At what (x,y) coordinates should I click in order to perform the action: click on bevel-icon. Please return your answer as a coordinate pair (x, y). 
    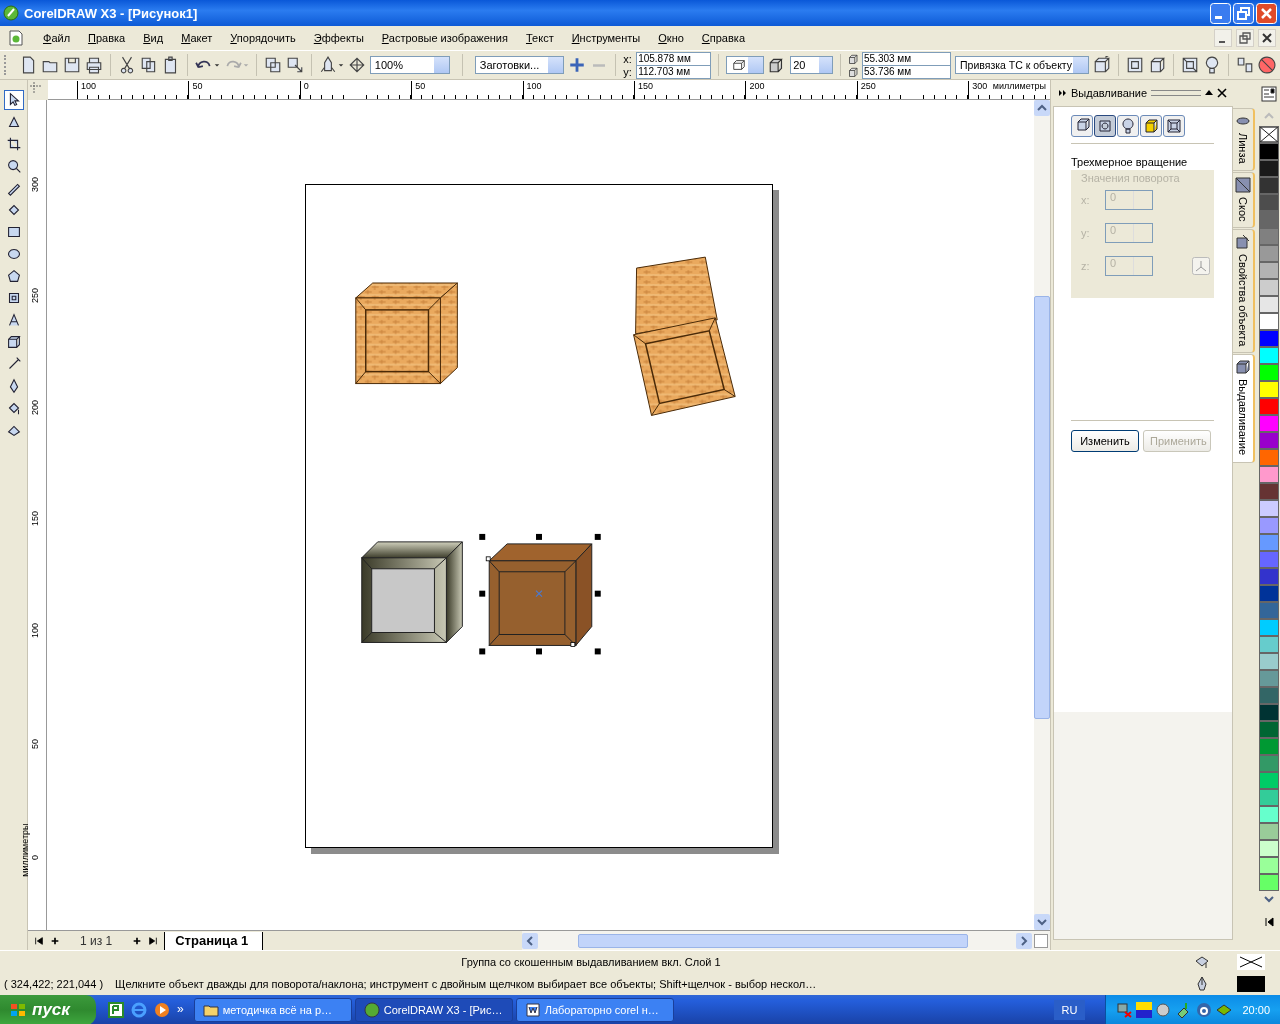
    Looking at the image, I should click on (1190, 65).